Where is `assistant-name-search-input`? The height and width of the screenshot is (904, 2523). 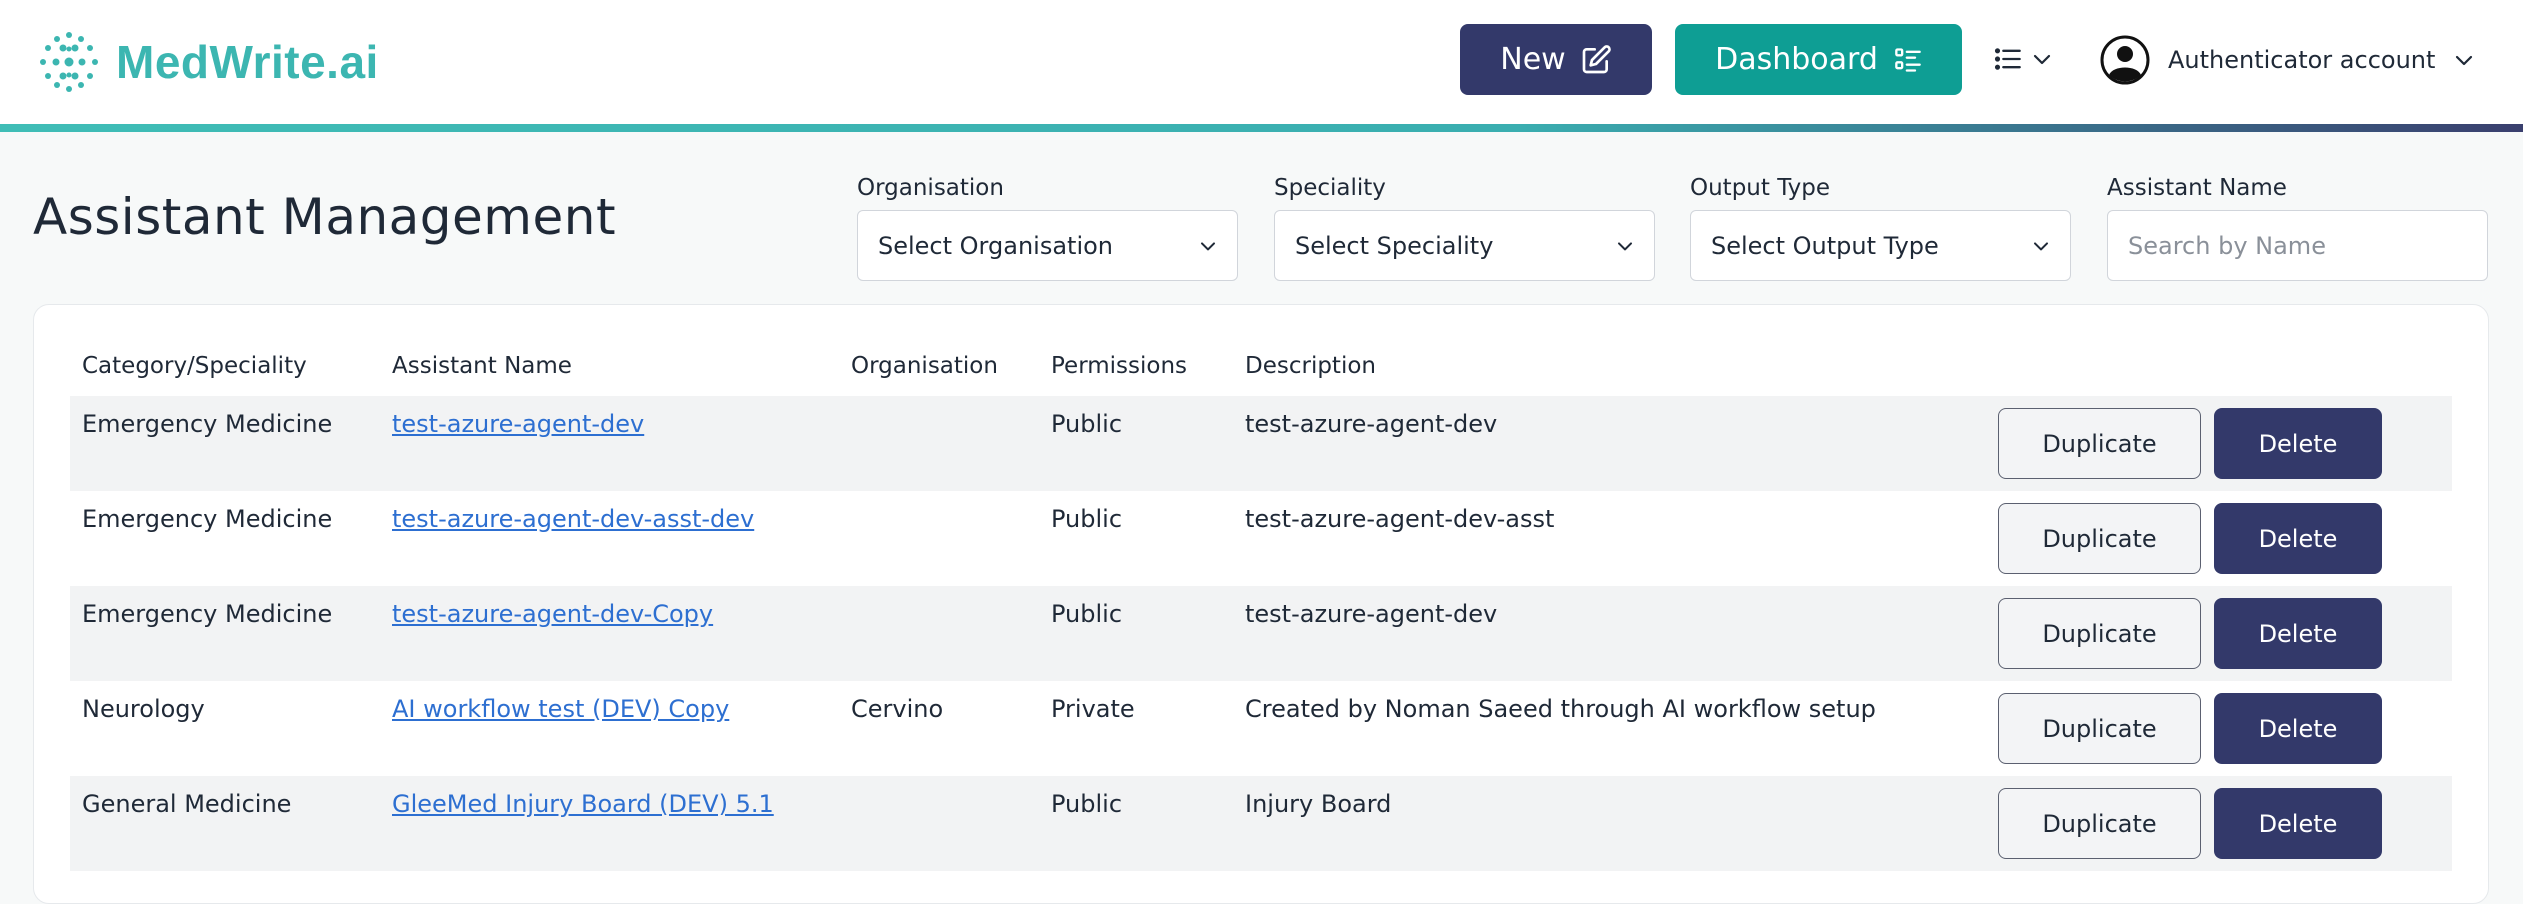
assistant-name-search-input is located at coordinates (2297, 245).